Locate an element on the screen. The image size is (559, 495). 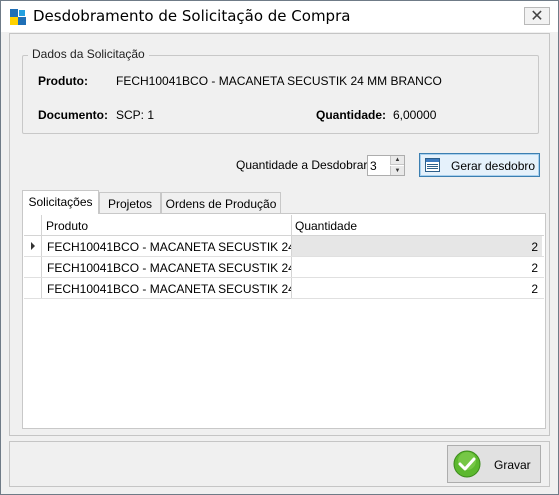
gerar-desdobro-label: Gerar desdobro is located at coordinates (493, 166).